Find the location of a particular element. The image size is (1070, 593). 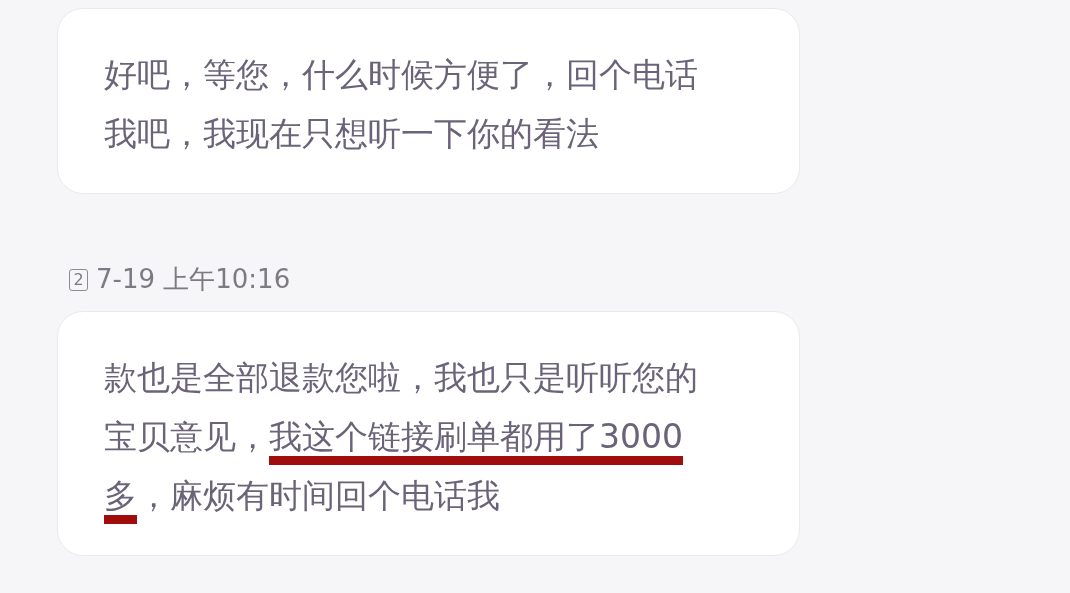

message-time: 7-19 上午10:16 is located at coordinates (193, 279).